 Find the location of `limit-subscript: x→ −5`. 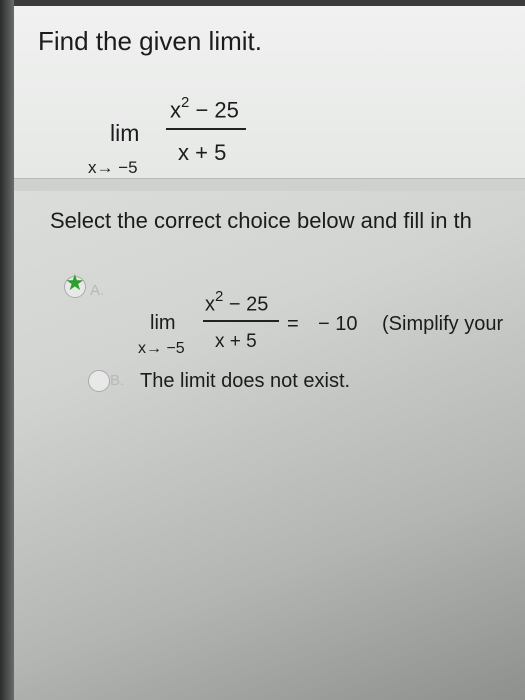

limit-subscript: x→ −5 is located at coordinates (113, 167).